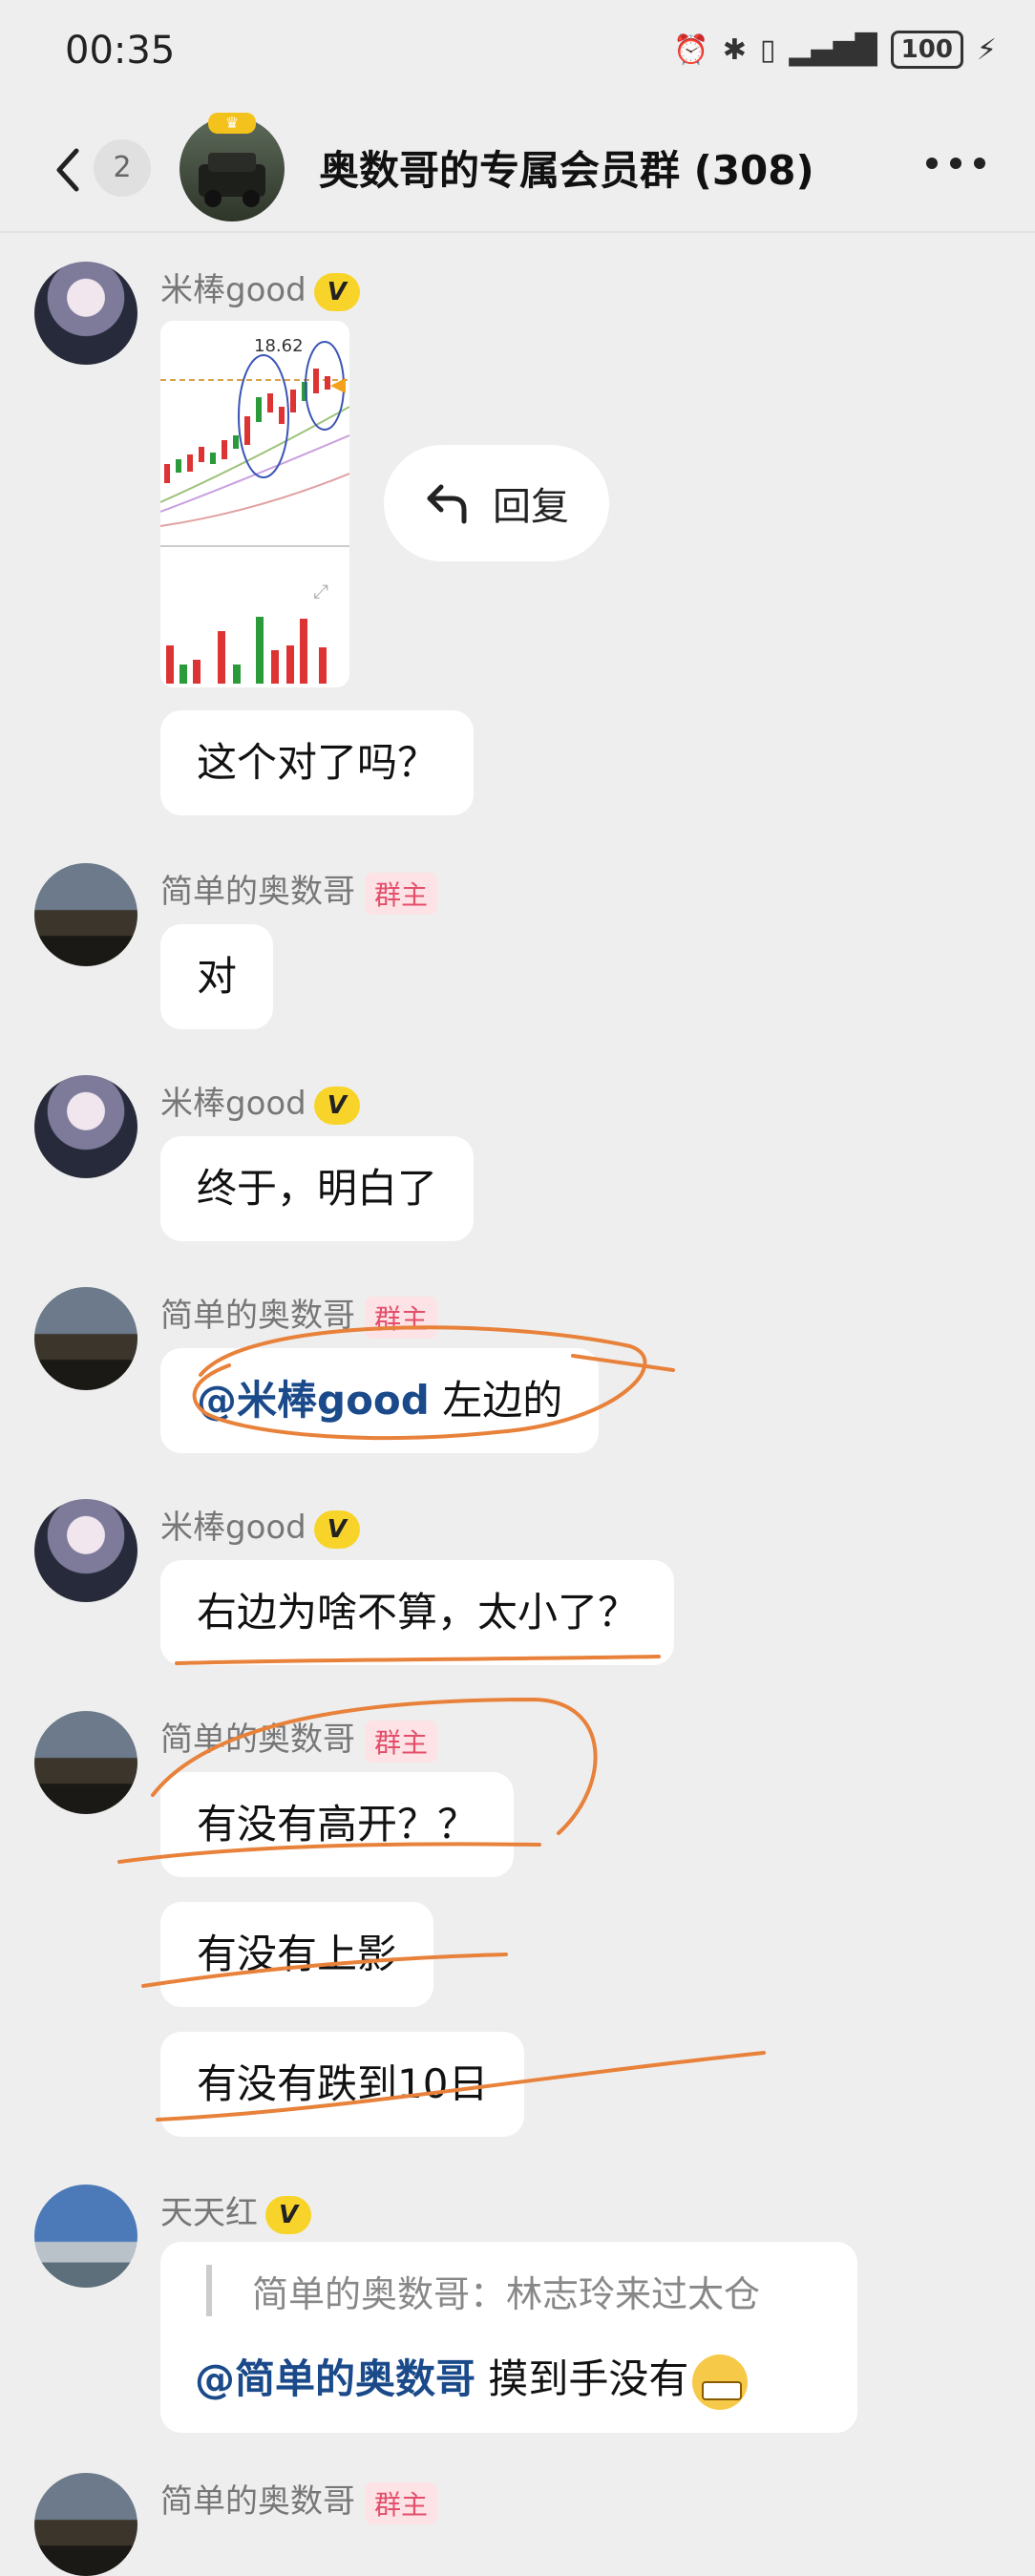 The height and width of the screenshot is (2576, 1035). What do you see at coordinates (209, 2290) in the screenshot?
I see `quote-bar` at bounding box center [209, 2290].